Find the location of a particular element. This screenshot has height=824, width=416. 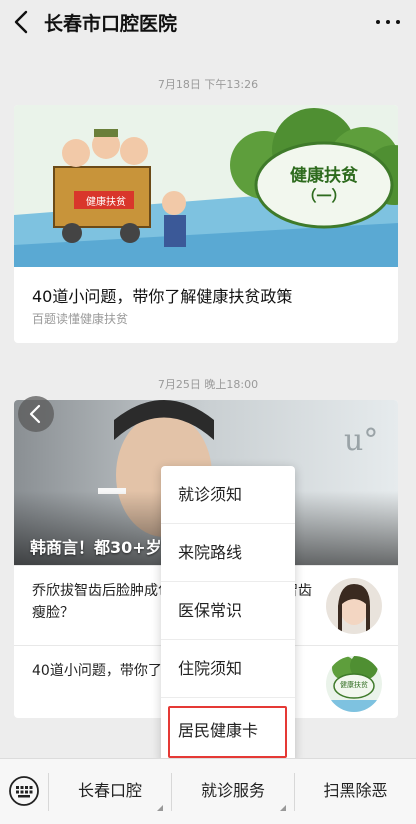

message-timestamp: 7月18日 下午13:26 is located at coordinates (208, 84).